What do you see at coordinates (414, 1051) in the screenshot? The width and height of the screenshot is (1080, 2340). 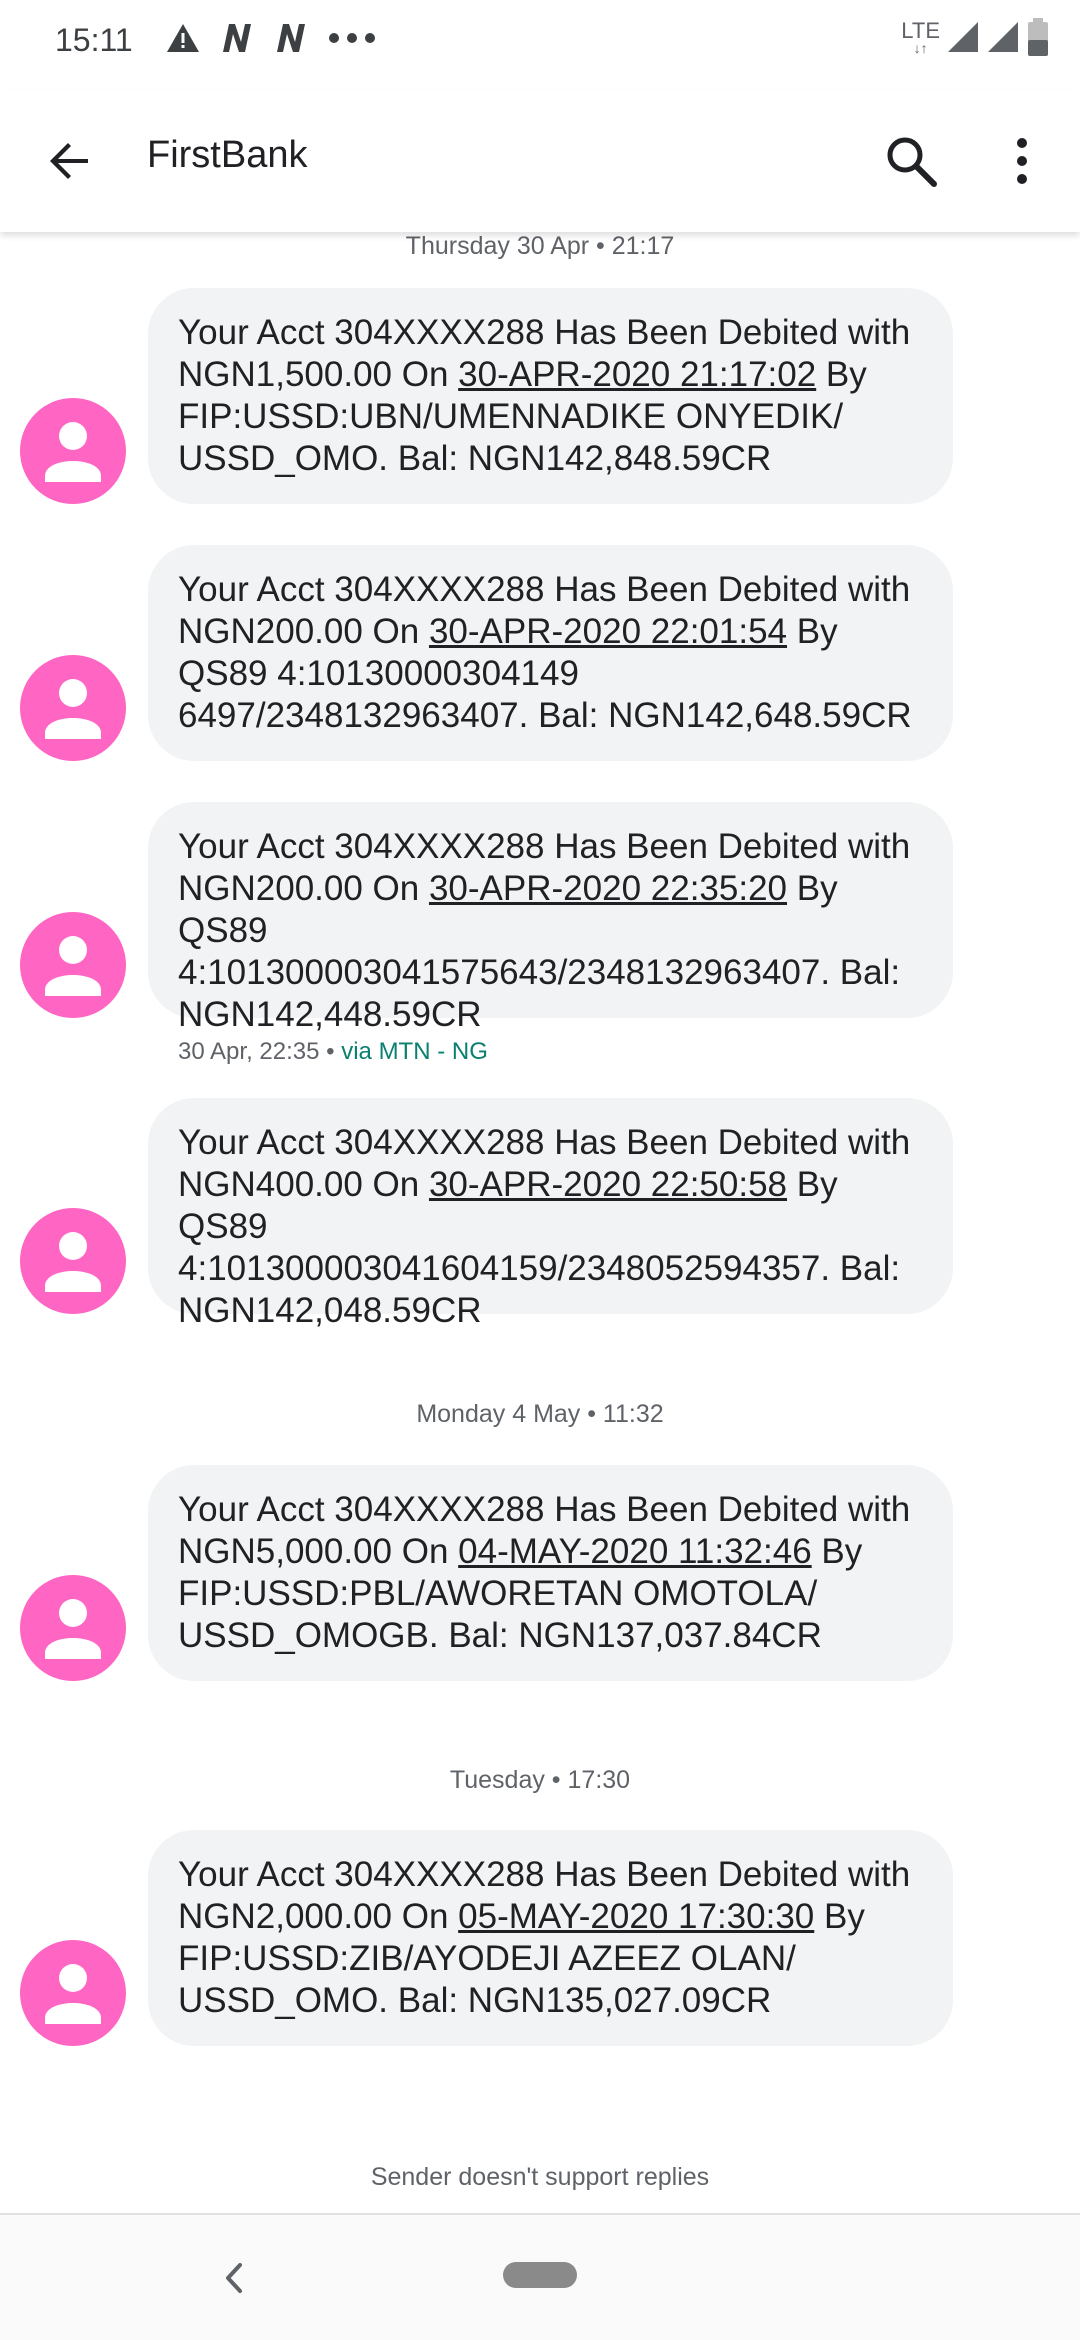 I see `carrier-label: via MTN - NG` at bounding box center [414, 1051].